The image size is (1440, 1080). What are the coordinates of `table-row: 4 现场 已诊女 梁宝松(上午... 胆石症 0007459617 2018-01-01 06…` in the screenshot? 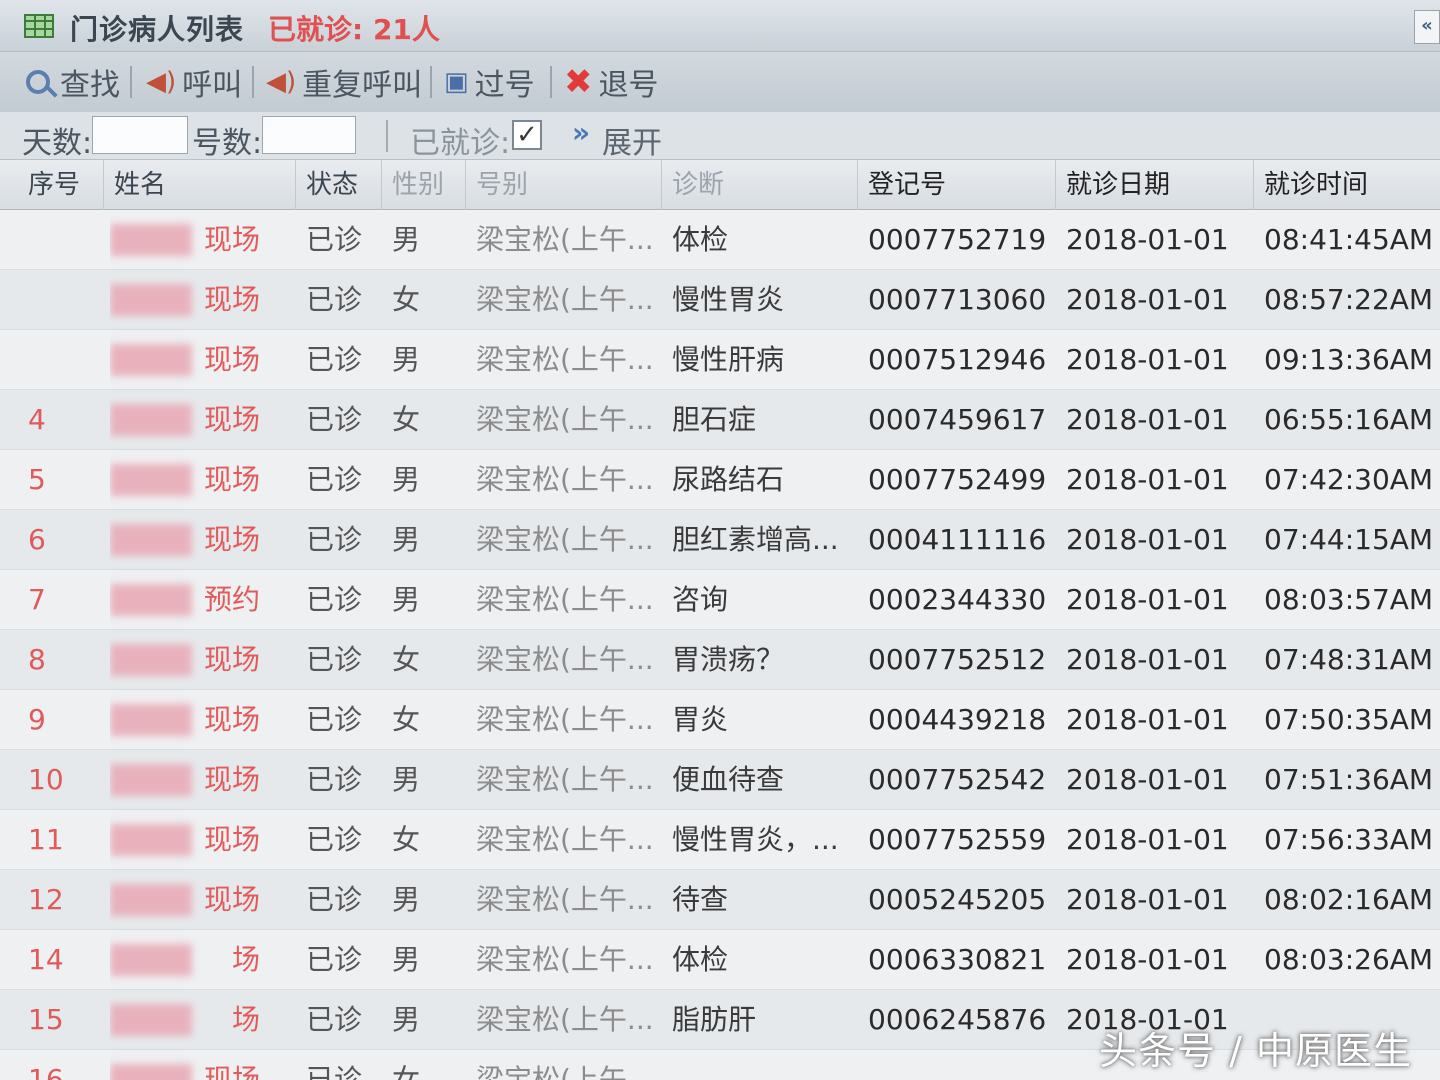 It's located at (720, 420).